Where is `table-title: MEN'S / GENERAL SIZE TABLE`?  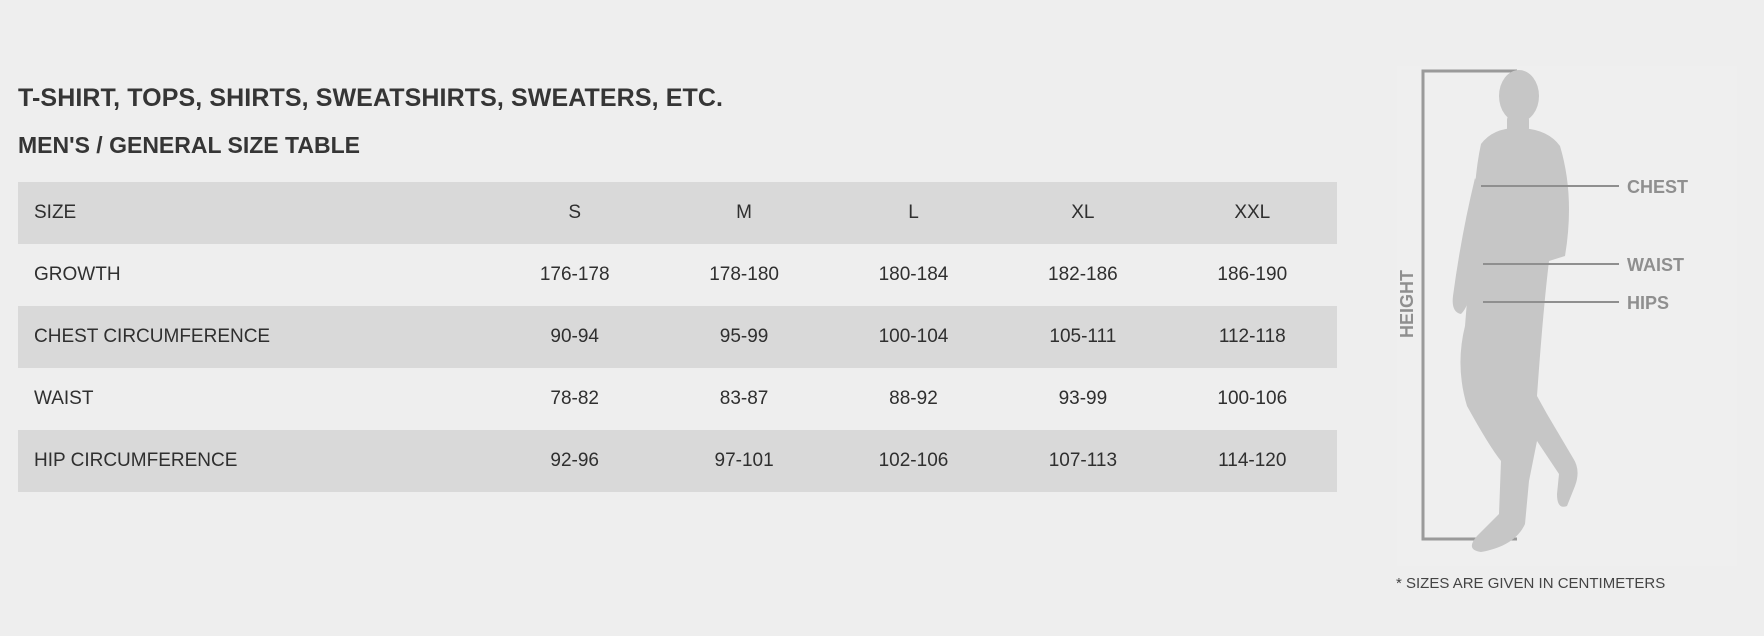
table-title: MEN'S / GENERAL SIZE TABLE is located at coordinates (189, 145).